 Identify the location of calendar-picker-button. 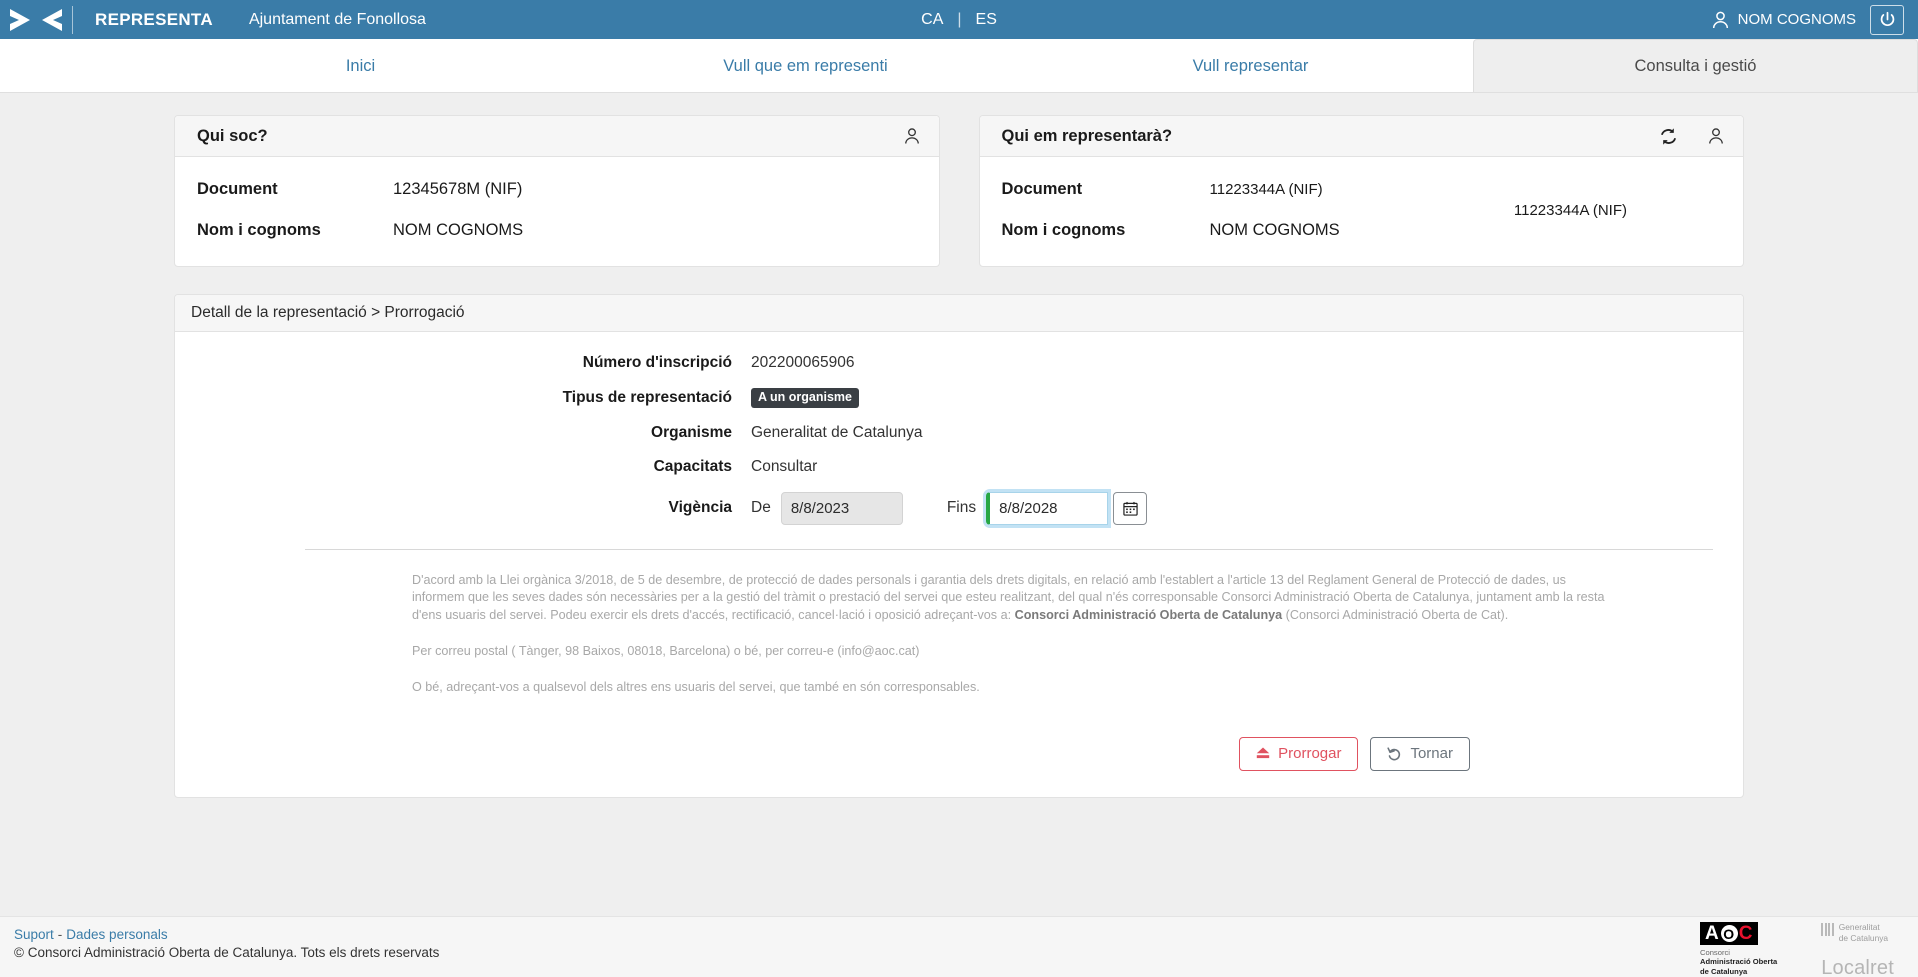
(1130, 508).